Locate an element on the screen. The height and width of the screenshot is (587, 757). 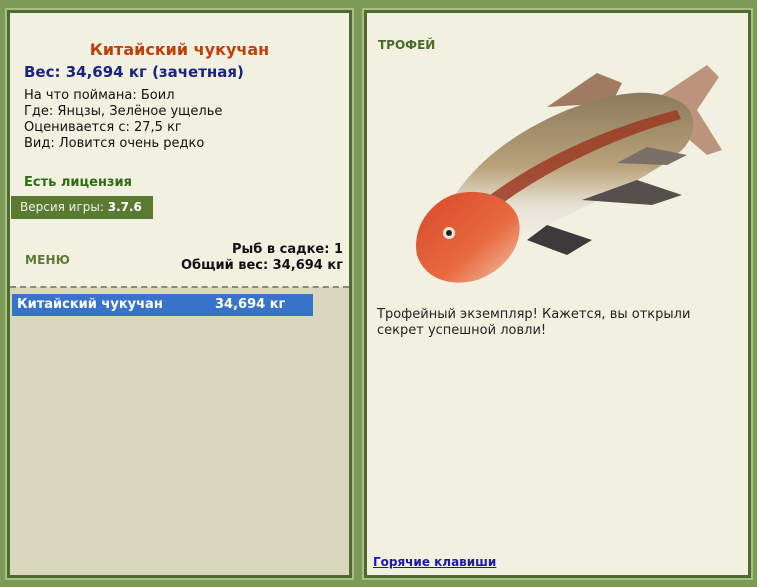
version-value: 3.7.6 is located at coordinates (124, 207).